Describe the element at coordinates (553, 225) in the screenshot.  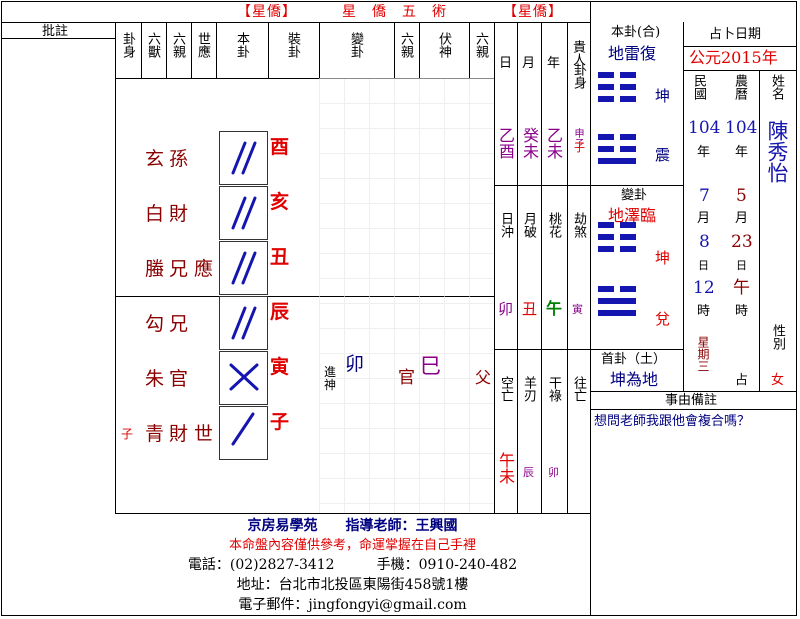
I see `hdr-taohua: 桃花` at that location.